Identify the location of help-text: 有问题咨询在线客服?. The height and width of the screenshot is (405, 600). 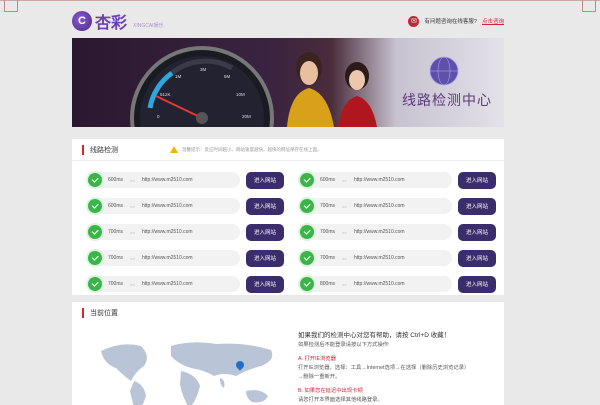
(450, 22).